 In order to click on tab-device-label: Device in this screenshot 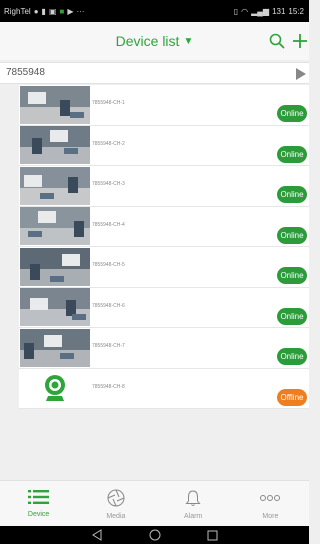, I will do `click(38, 514)`.